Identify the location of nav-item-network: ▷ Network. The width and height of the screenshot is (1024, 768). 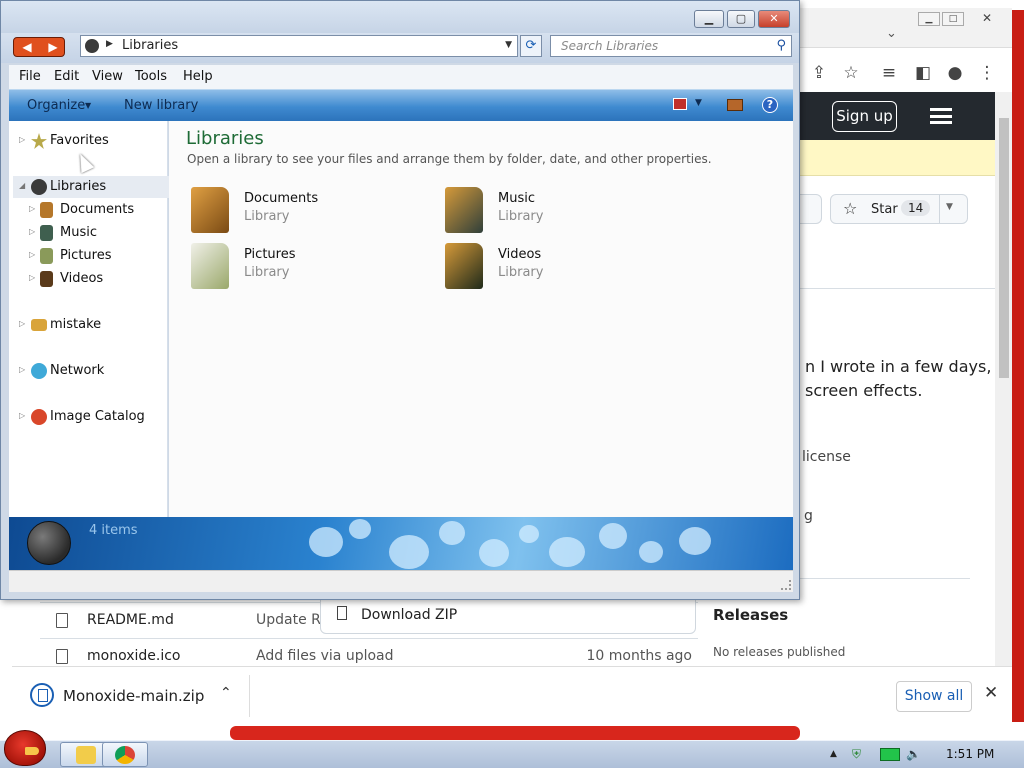
(91, 371).